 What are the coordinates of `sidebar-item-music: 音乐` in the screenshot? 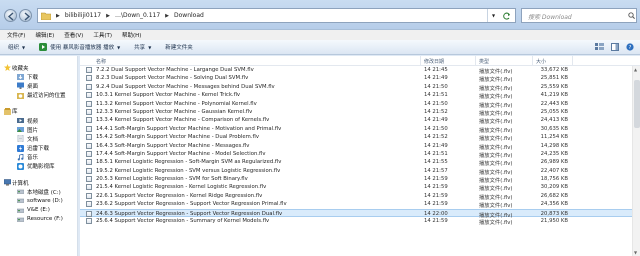 It's located at (38, 157).